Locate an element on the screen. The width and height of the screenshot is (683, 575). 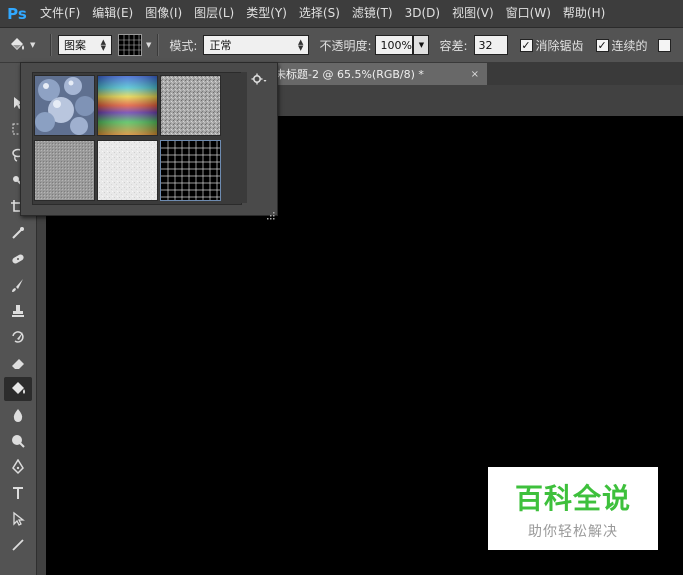
pattern-scrollbar is located at coordinates (244, 137).